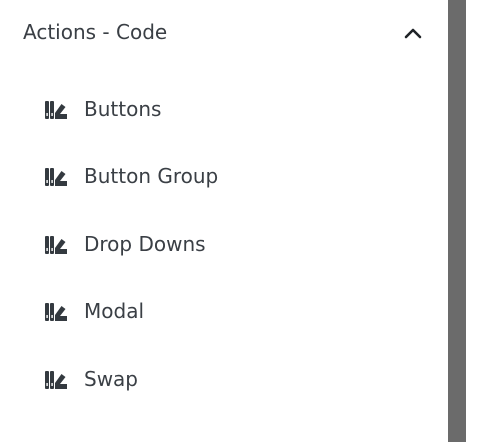 This screenshot has height=442, width=493. What do you see at coordinates (123, 109) in the screenshot?
I see `nav-item-label: Buttons` at bounding box center [123, 109].